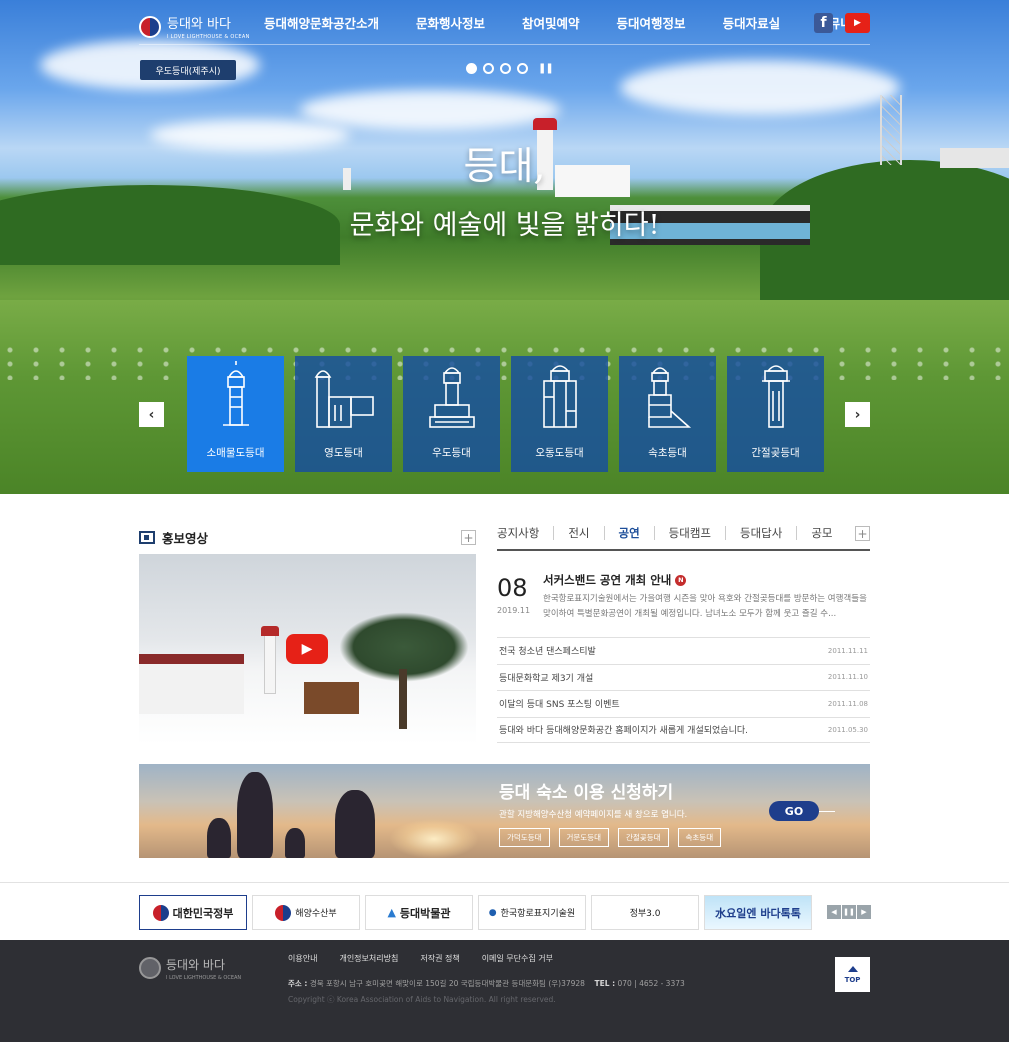  I want to click on lighthouse-card-odongdo: 오동도등대, so click(559, 414).